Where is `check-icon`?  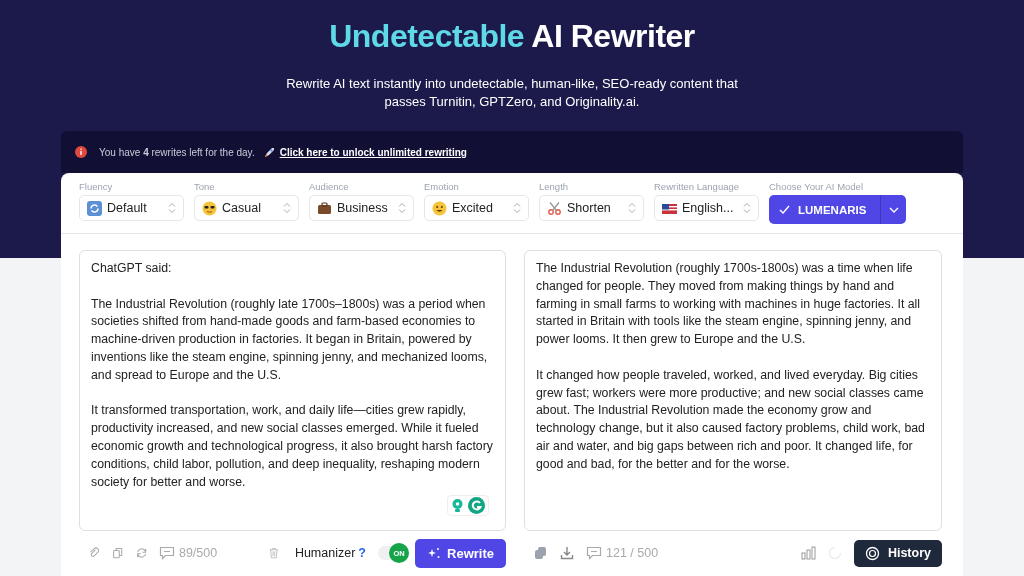 check-icon is located at coordinates (784, 209).